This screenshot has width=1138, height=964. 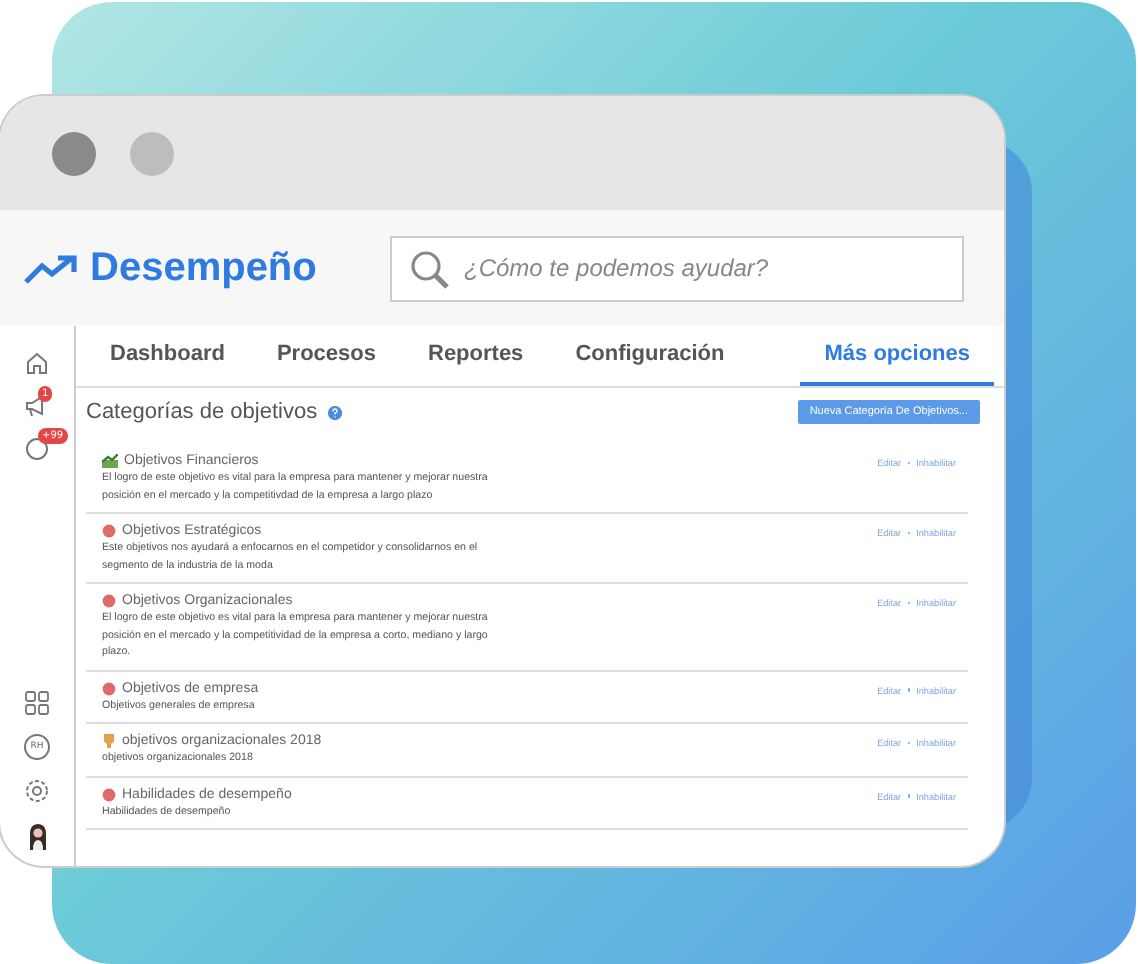 What do you see at coordinates (202, 412) in the screenshot?
I see `page-heading: Categorías de objetivos` at bounding box center [202, 412].